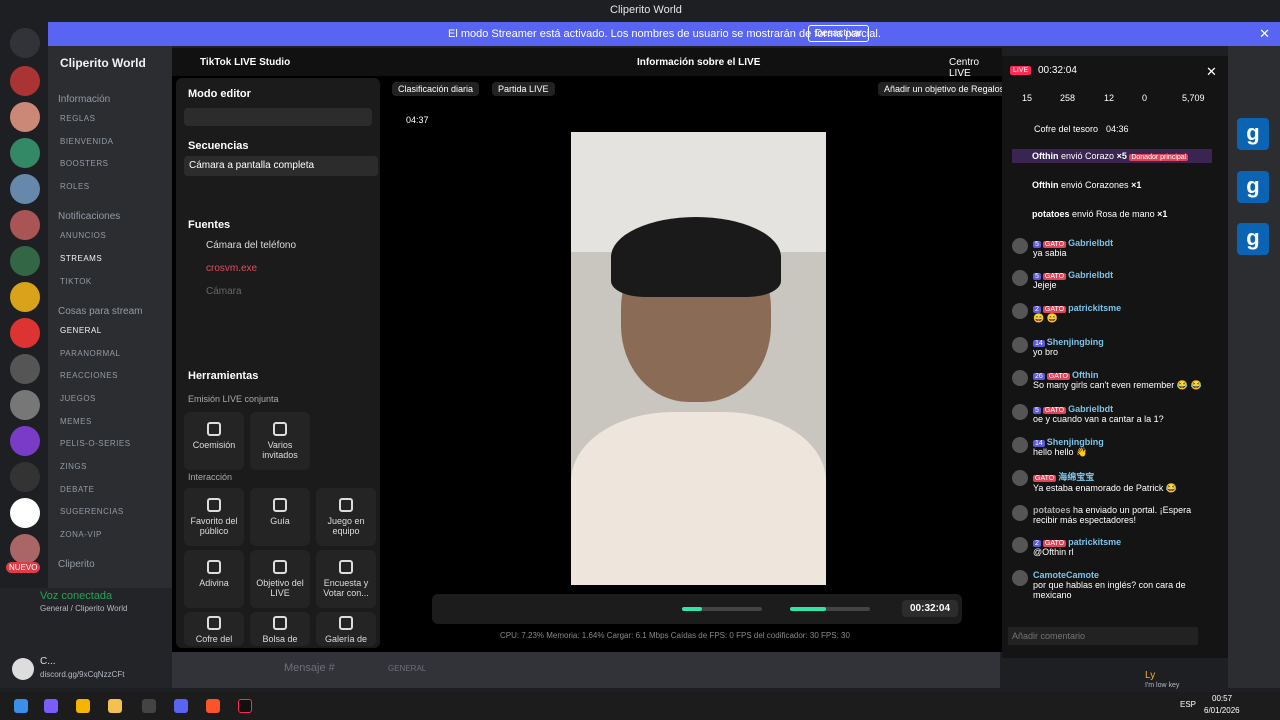 The height and width of the screenshot is (720, 1280). I want to click on member-name: Ly, so click(1150, 675).